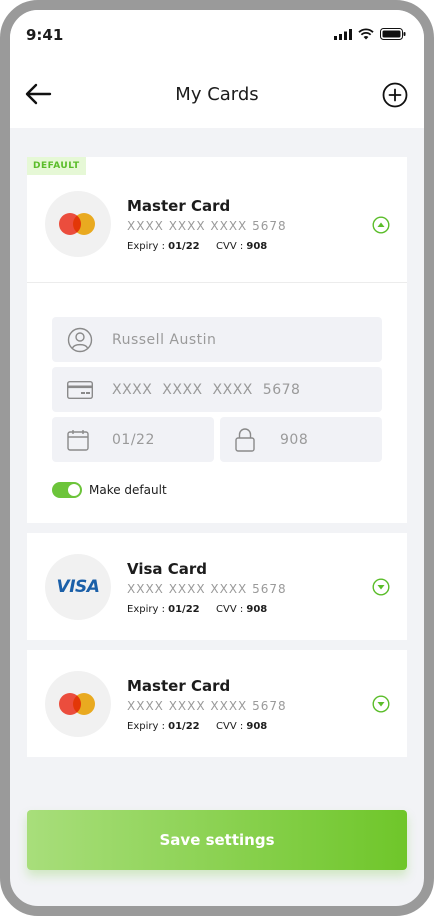  I want to click on user-icon, so click(80, 339).